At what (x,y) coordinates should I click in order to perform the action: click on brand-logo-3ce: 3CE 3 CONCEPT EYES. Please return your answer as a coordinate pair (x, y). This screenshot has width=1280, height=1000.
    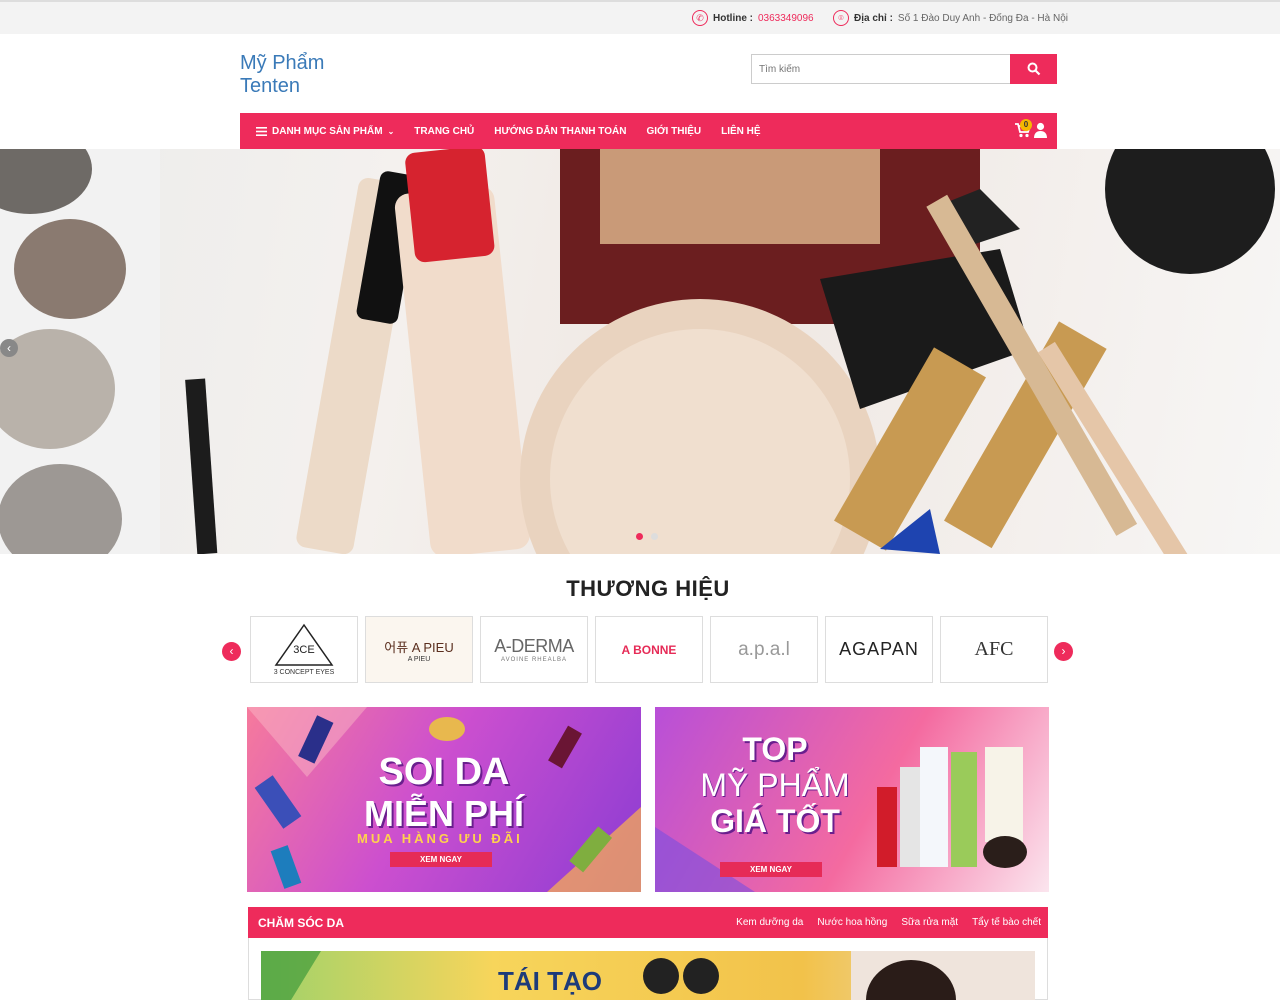
    Looking at the image, I should click on (304, 649).